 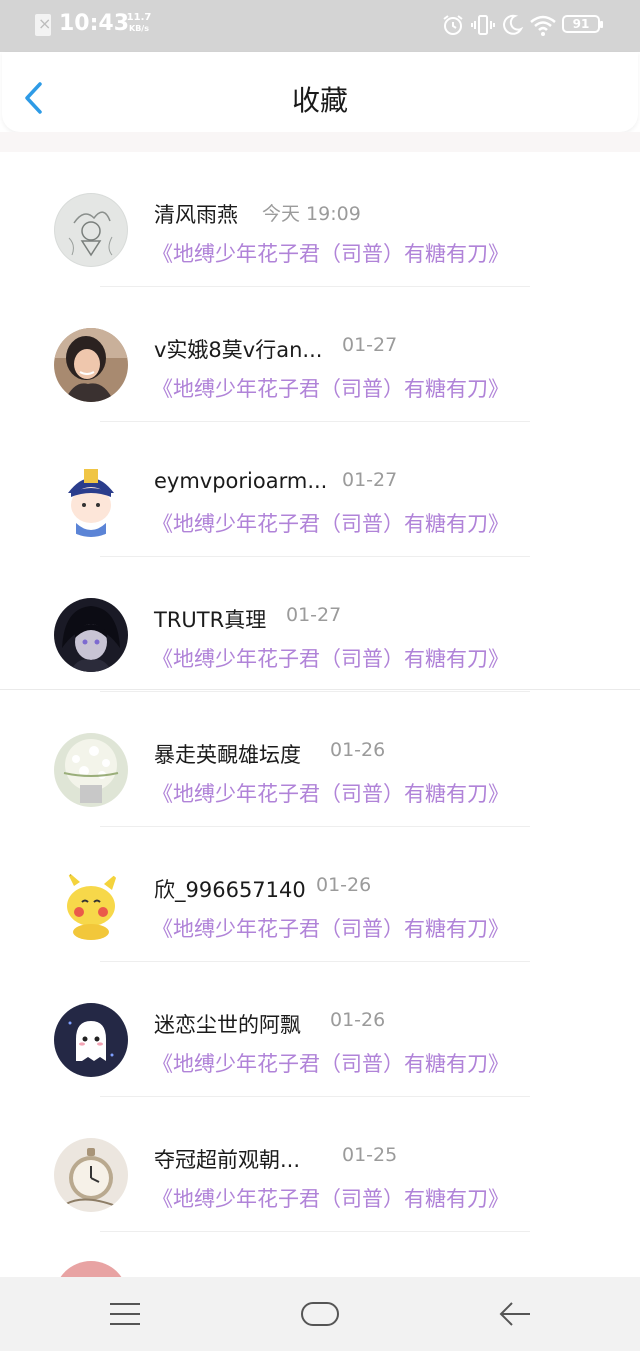 I want to click on home-icon, so click(x=320, y=1314).